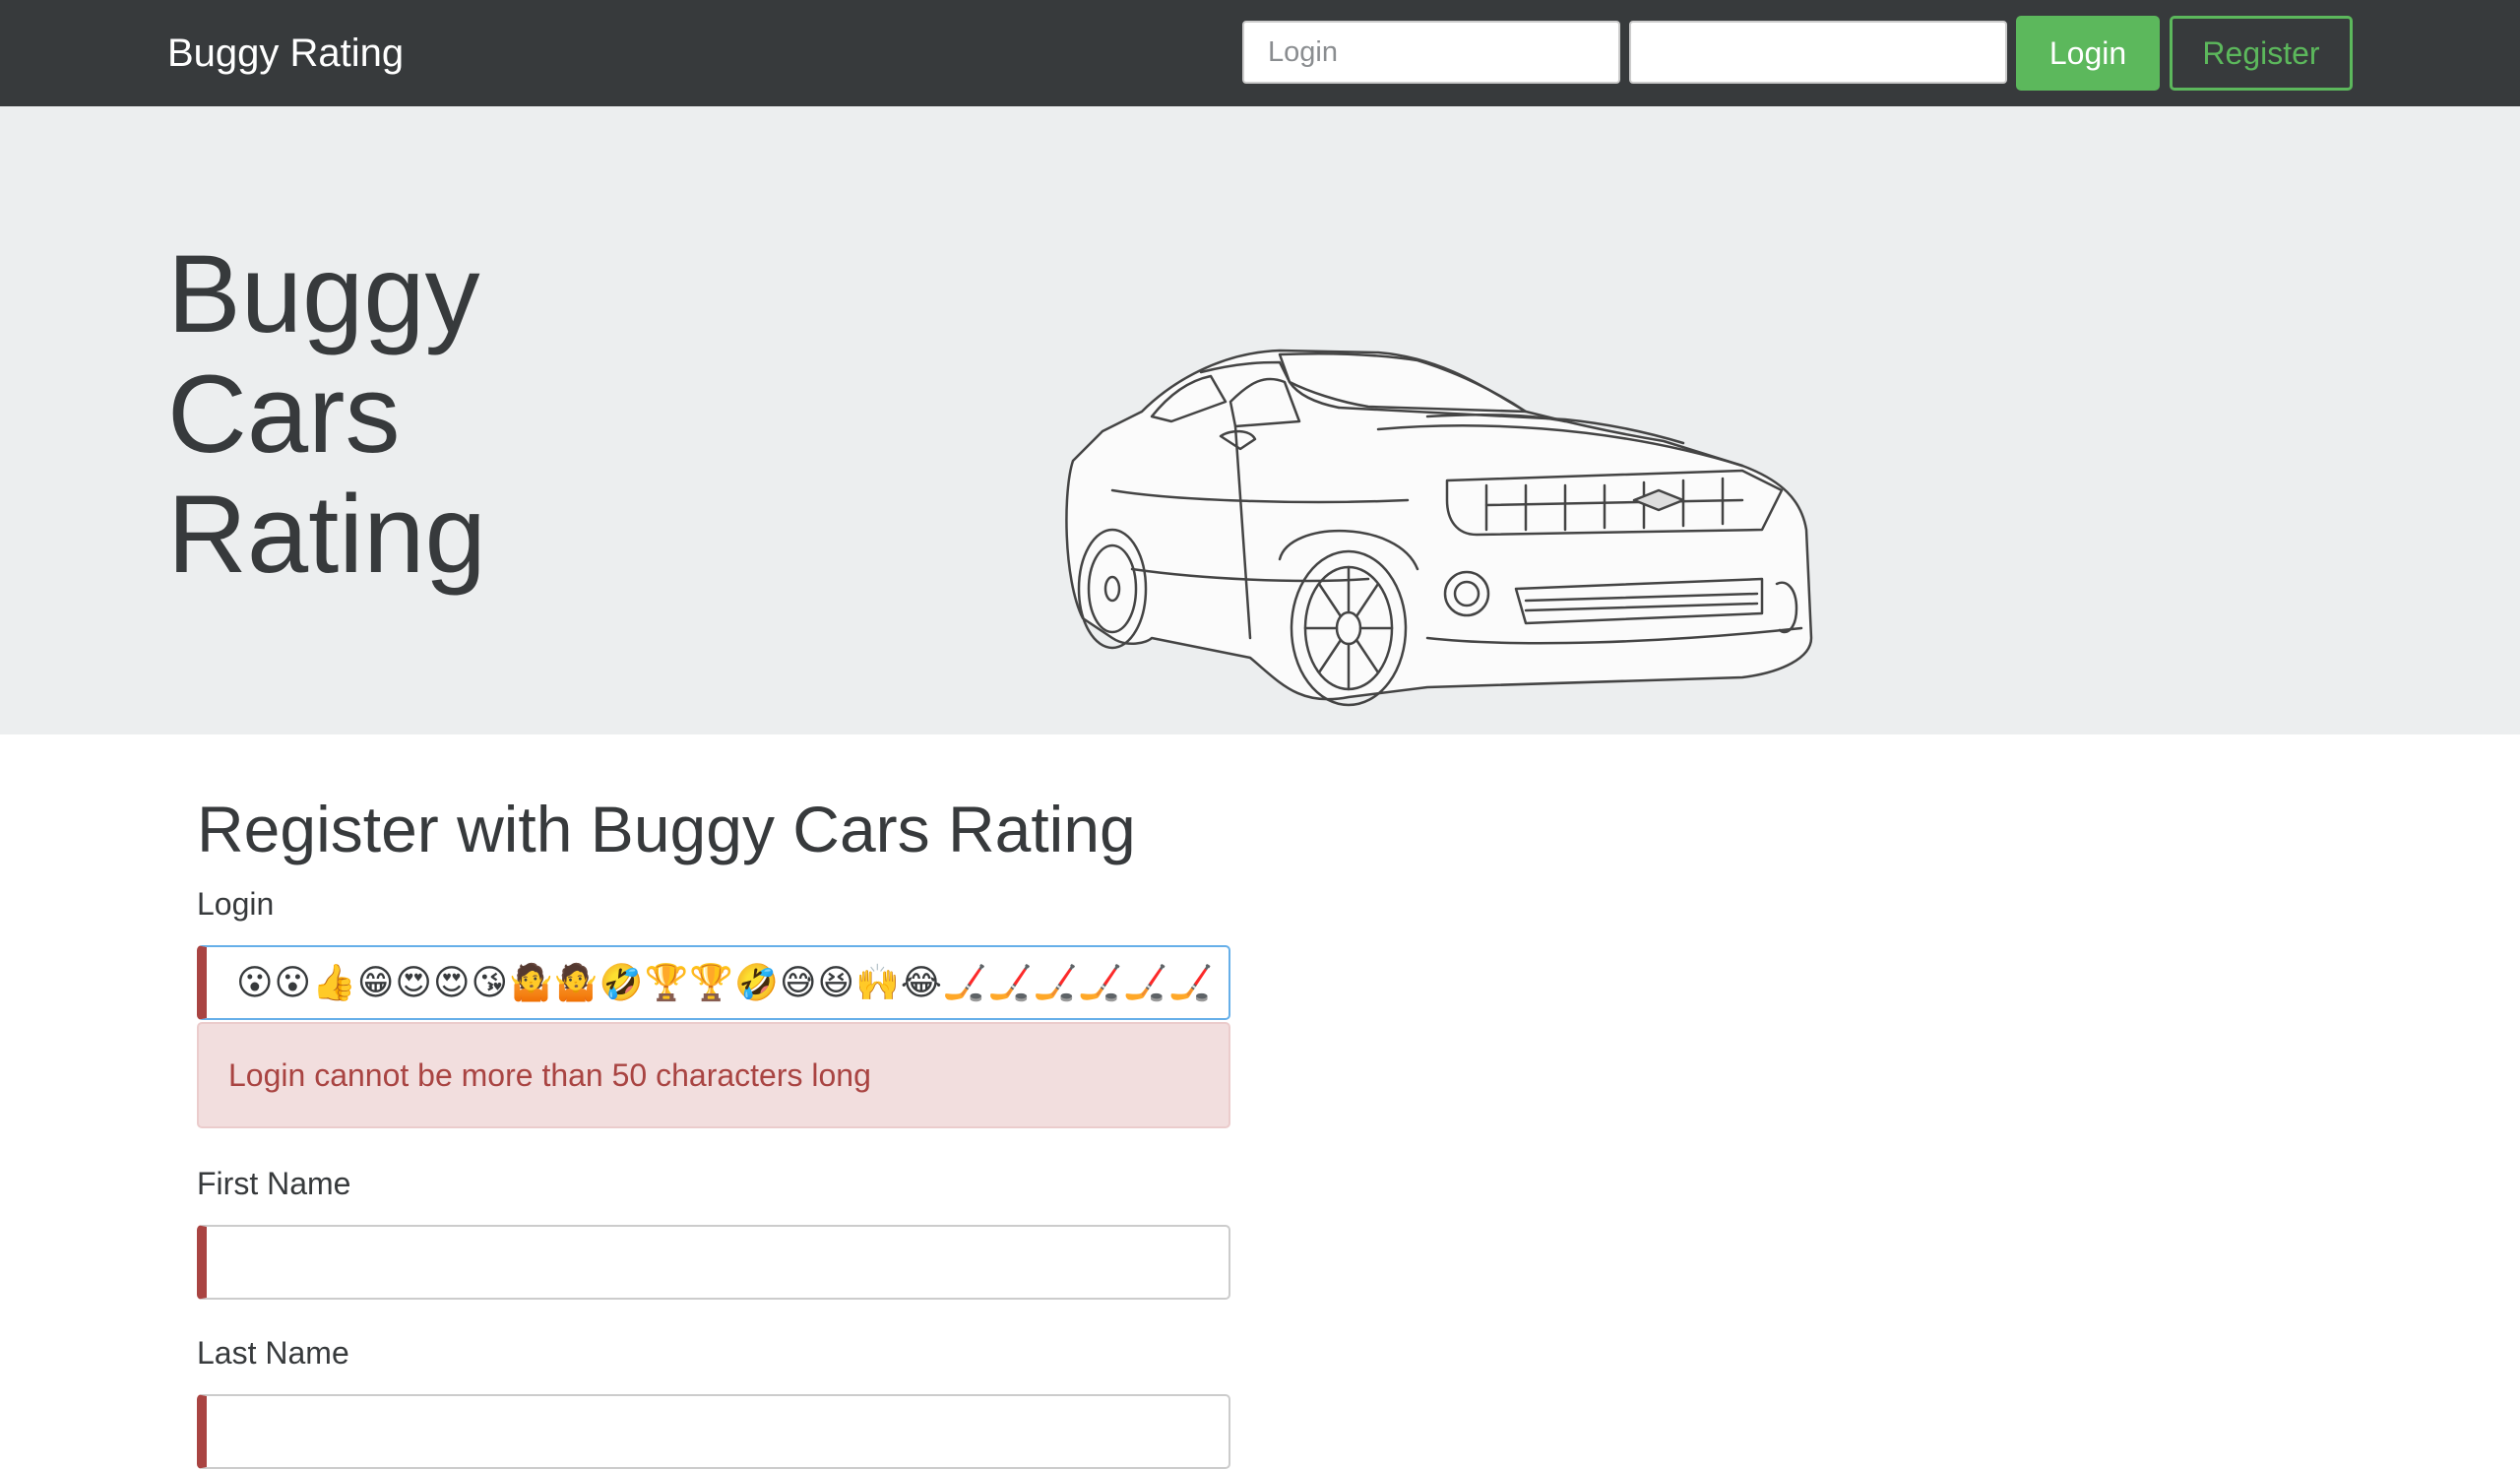  I want to click on page-title: Register with Buggy Cars Rating, so click(666, 829).